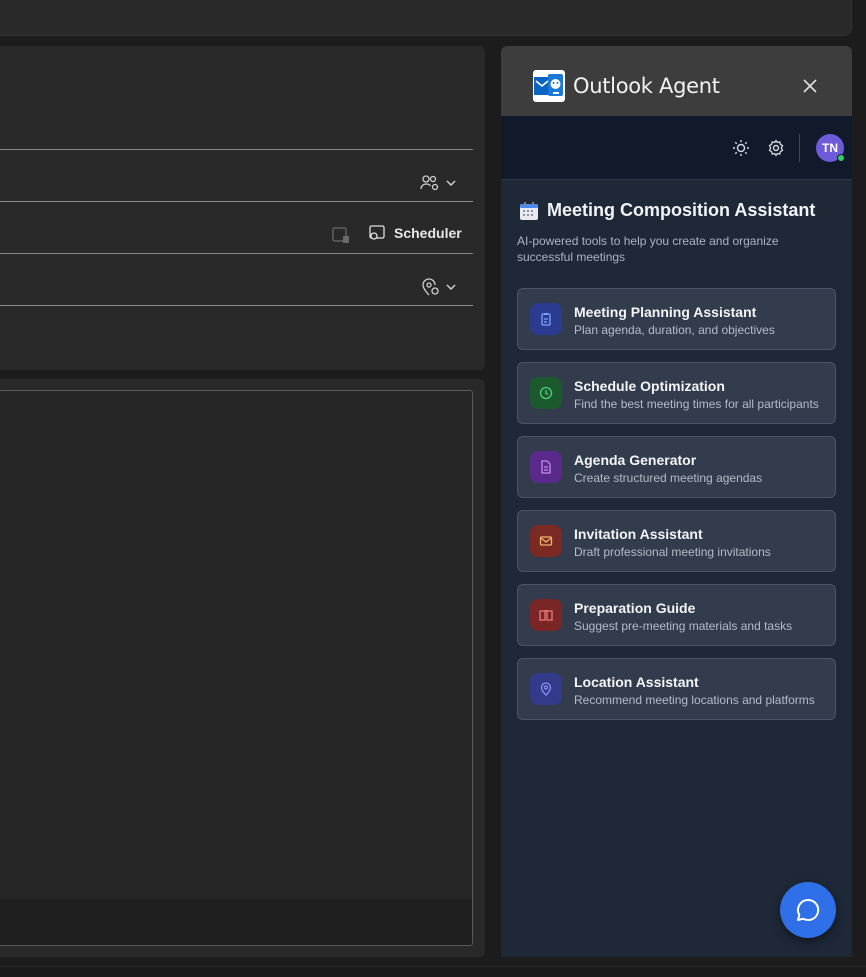 Image resolution: width=866 pixels, height=977 pixels. I want to click on tool-name: Preparation Guide, so click(635, 608).